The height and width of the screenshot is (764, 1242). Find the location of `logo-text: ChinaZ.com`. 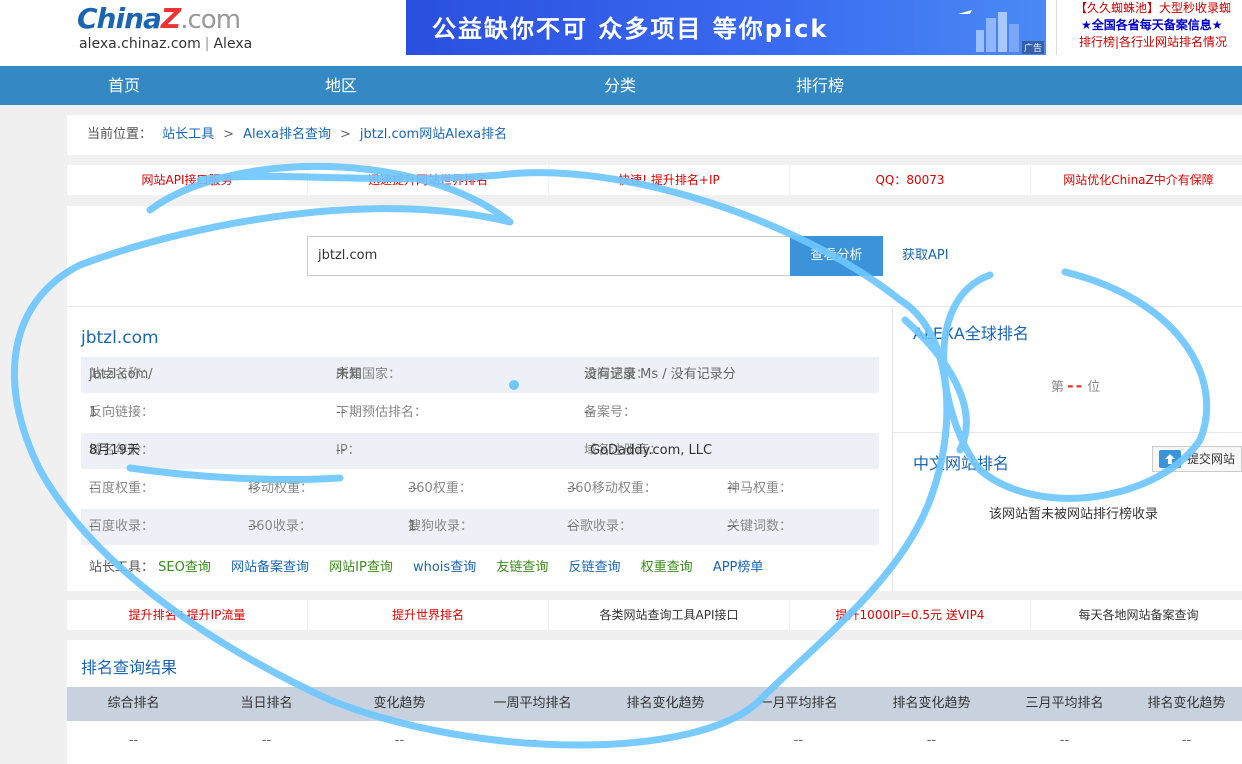

logo-text: ChinaZ.com is located at coordinates (159, 18).